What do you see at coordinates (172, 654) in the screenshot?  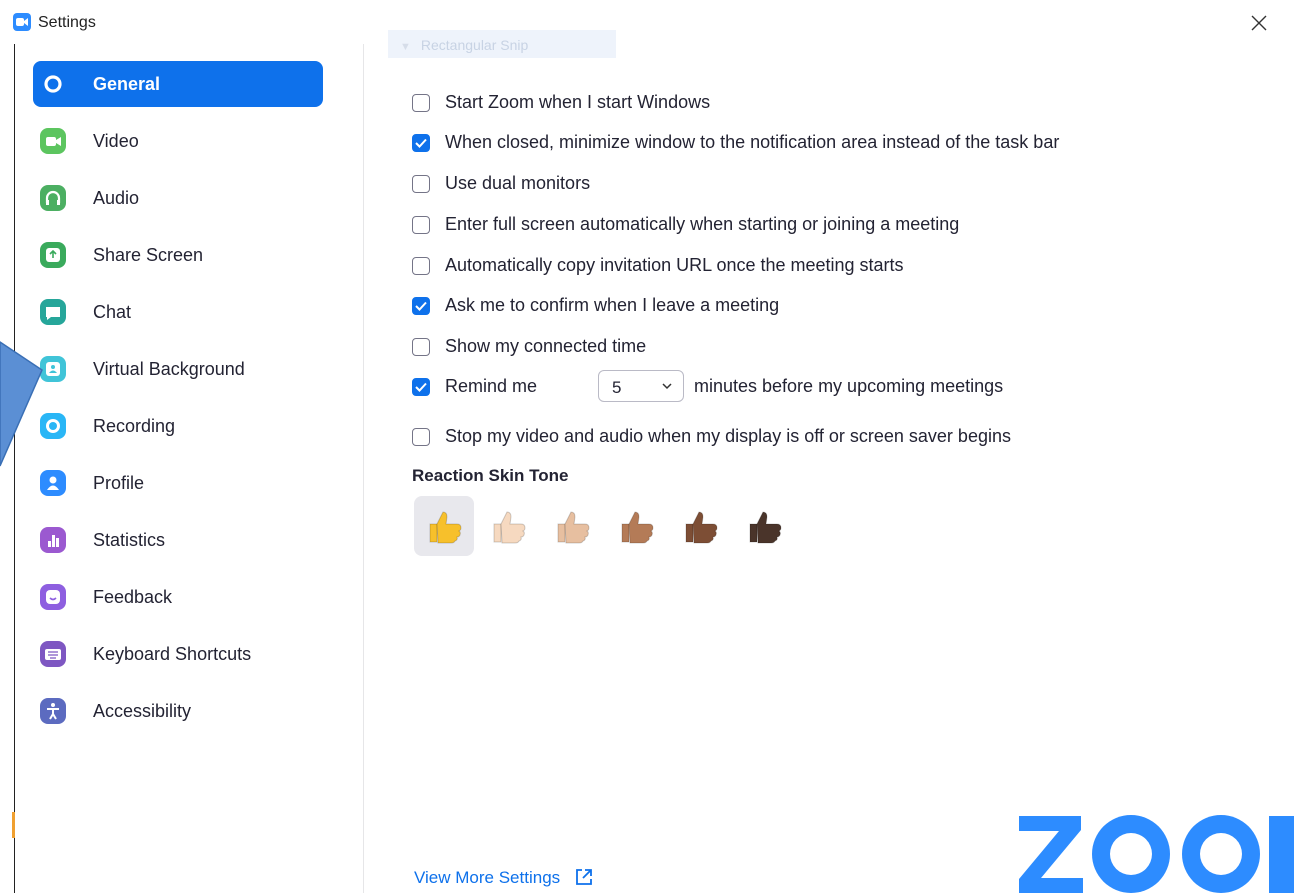 I see `sidebar-item-label: Keyboard Shortcuts` at bounding box center [172, 654].